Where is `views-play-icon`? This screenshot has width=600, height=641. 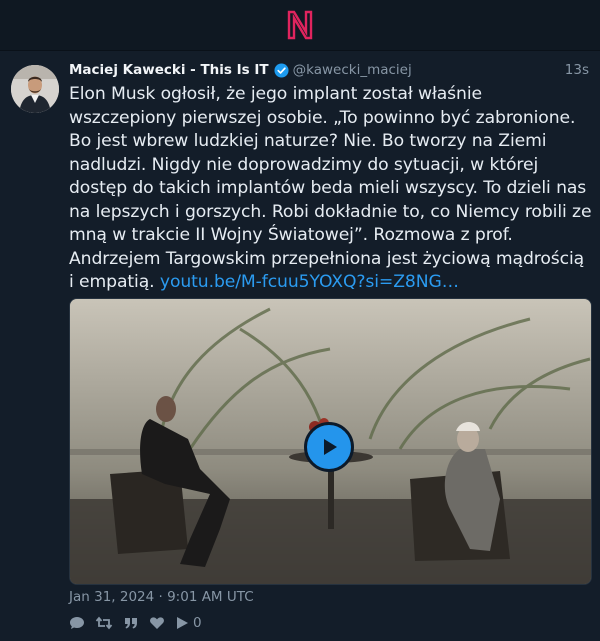
views-play-icon is located at coordinates (182, 623).